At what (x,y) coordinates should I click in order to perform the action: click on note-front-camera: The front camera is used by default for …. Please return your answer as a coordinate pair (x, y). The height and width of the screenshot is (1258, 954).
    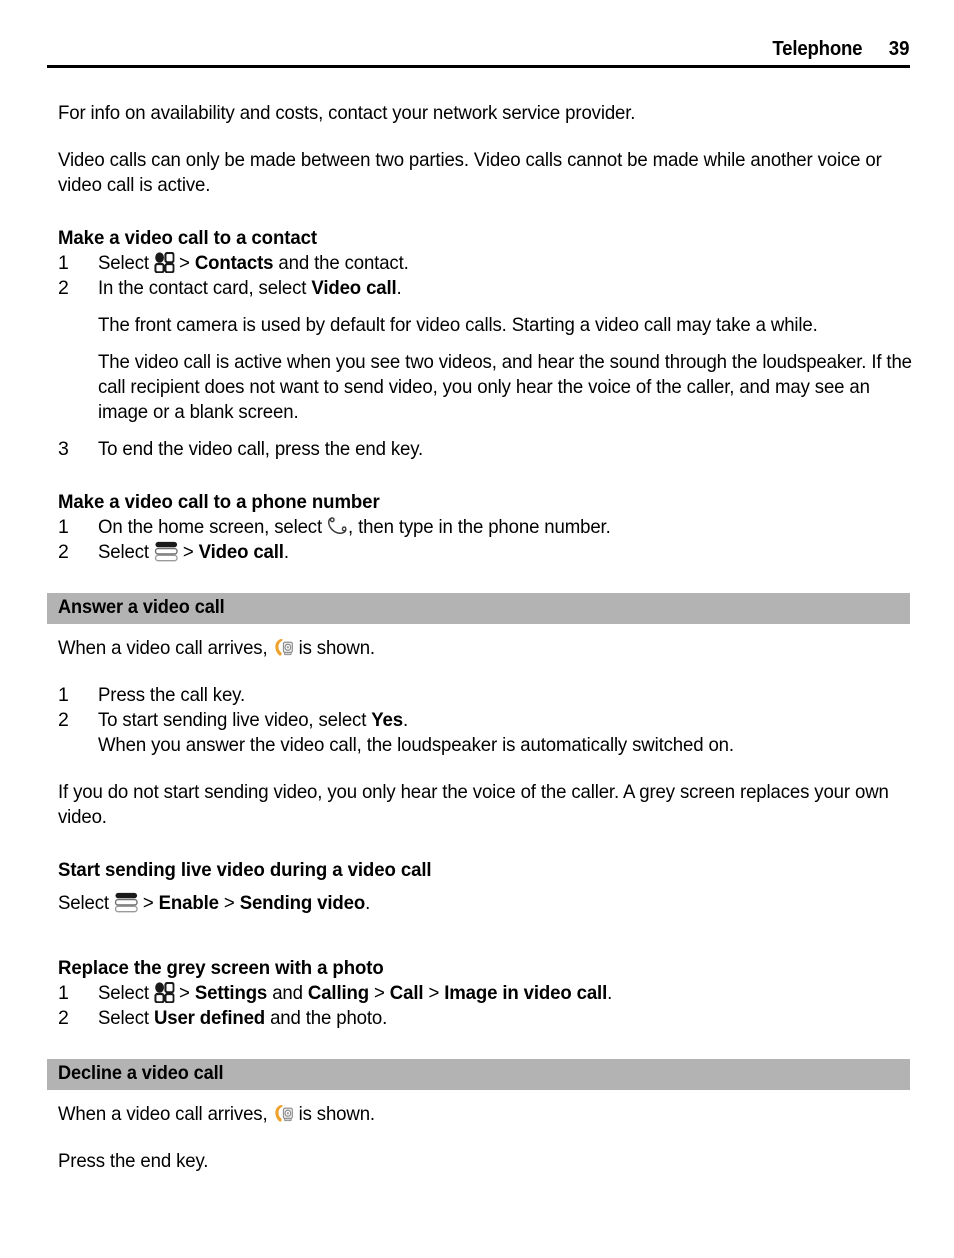
    Looking at the image, I should click on (484, 325).